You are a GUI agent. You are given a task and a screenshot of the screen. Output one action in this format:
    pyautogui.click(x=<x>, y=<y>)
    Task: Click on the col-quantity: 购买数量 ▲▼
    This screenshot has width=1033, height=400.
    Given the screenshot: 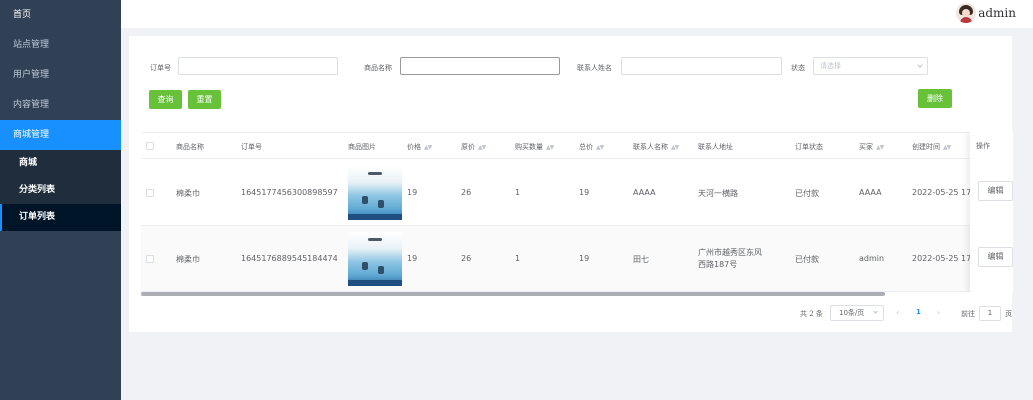 What is the action you would take?
    pyautogui.click(x=534, y=147)
    